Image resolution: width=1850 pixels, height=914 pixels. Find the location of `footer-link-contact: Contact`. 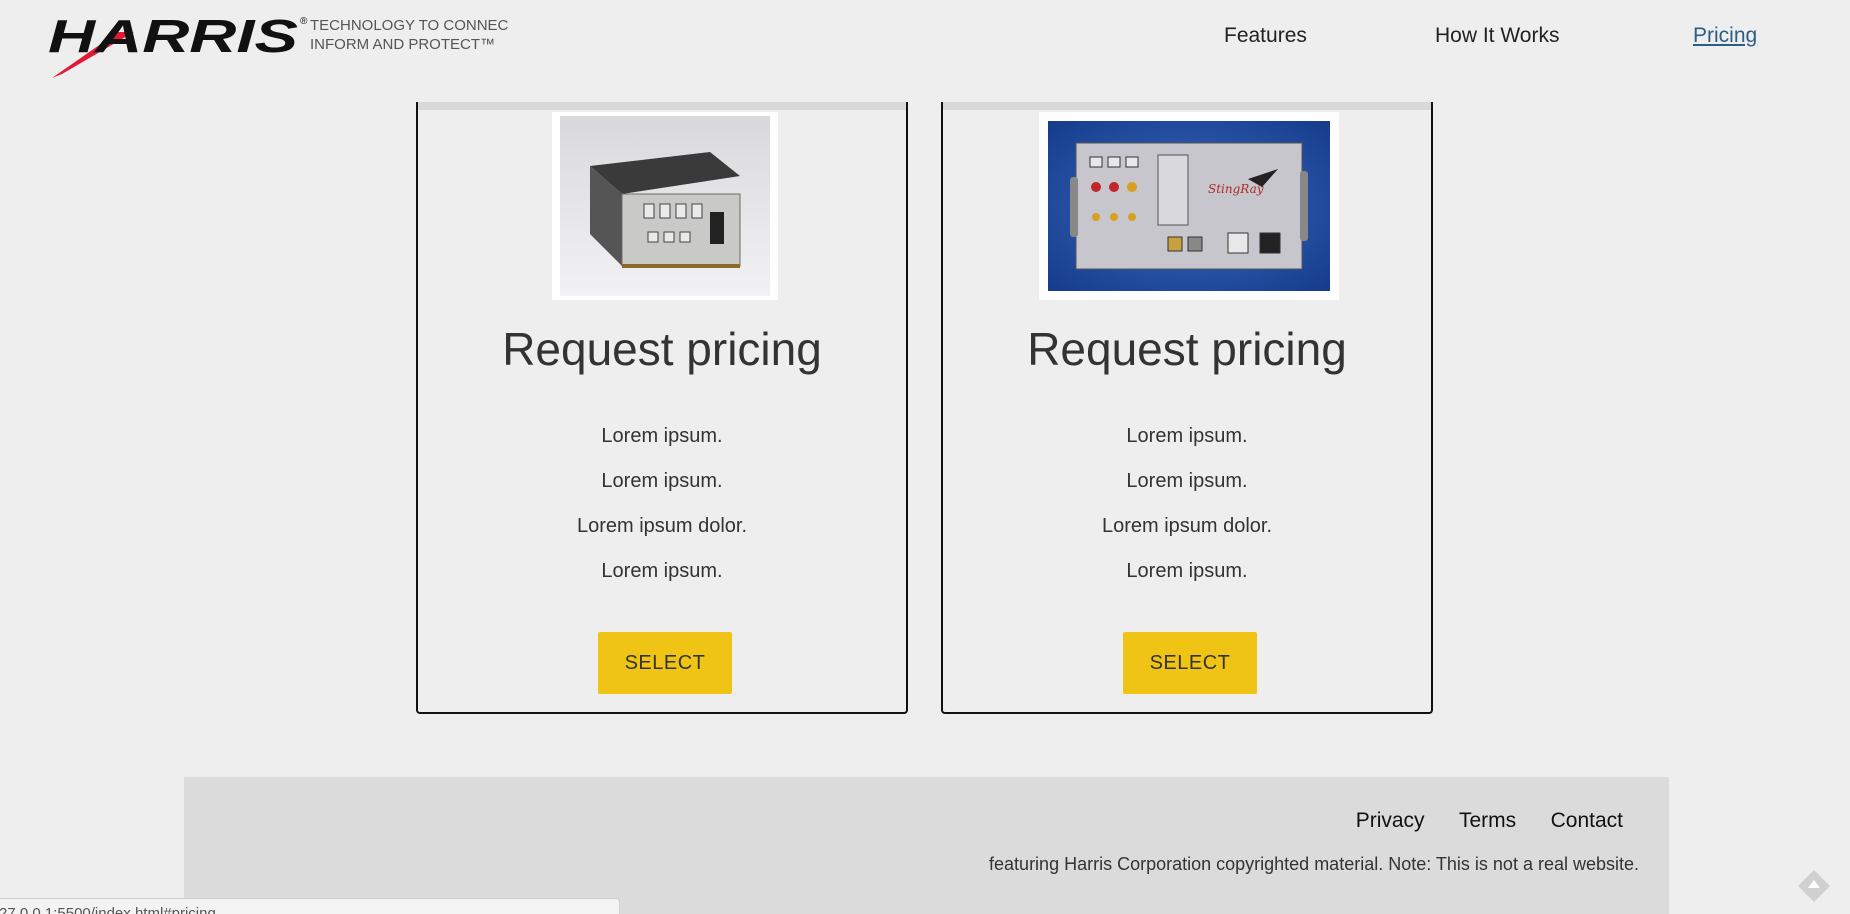

footer-link-contact: Contact is located at coordinates (1587, 820).